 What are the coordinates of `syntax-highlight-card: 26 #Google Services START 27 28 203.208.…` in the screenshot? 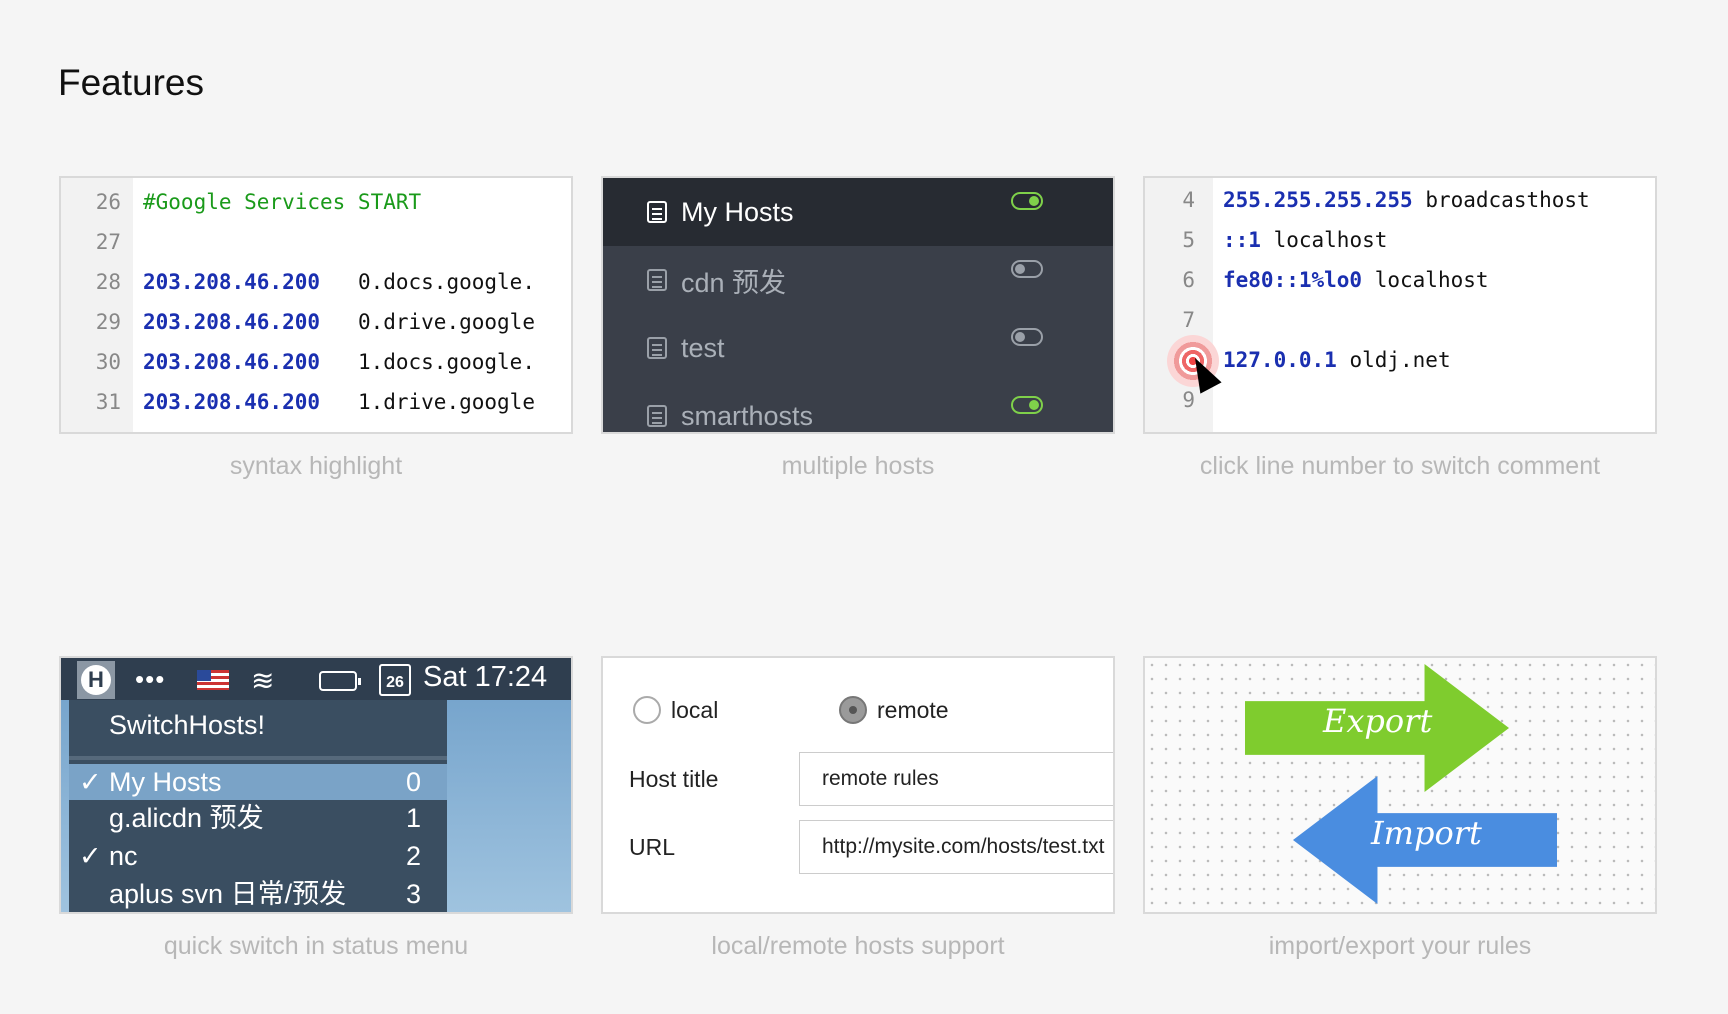 It's located at (316, 305).